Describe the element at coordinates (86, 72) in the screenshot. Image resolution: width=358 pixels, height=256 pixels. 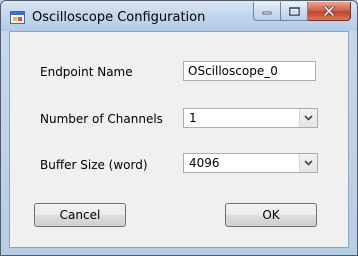
I see `endpoint-name-label: Endpoint Name` at that location.